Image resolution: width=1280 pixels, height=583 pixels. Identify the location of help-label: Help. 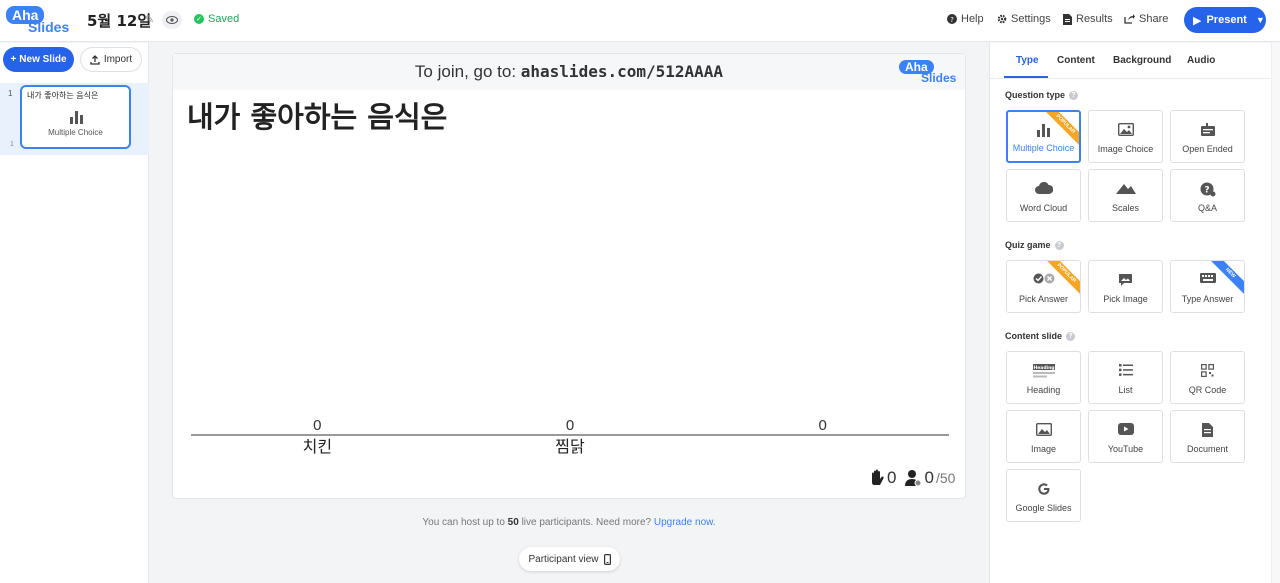
(972, 19).